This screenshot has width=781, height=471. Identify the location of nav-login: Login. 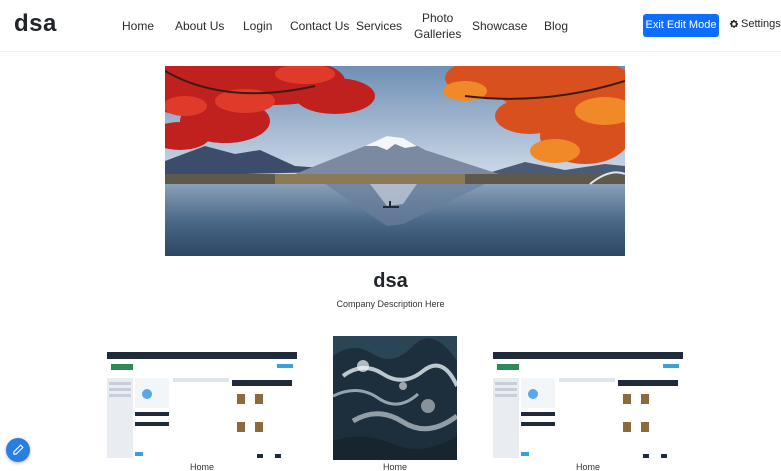
(257, 26).